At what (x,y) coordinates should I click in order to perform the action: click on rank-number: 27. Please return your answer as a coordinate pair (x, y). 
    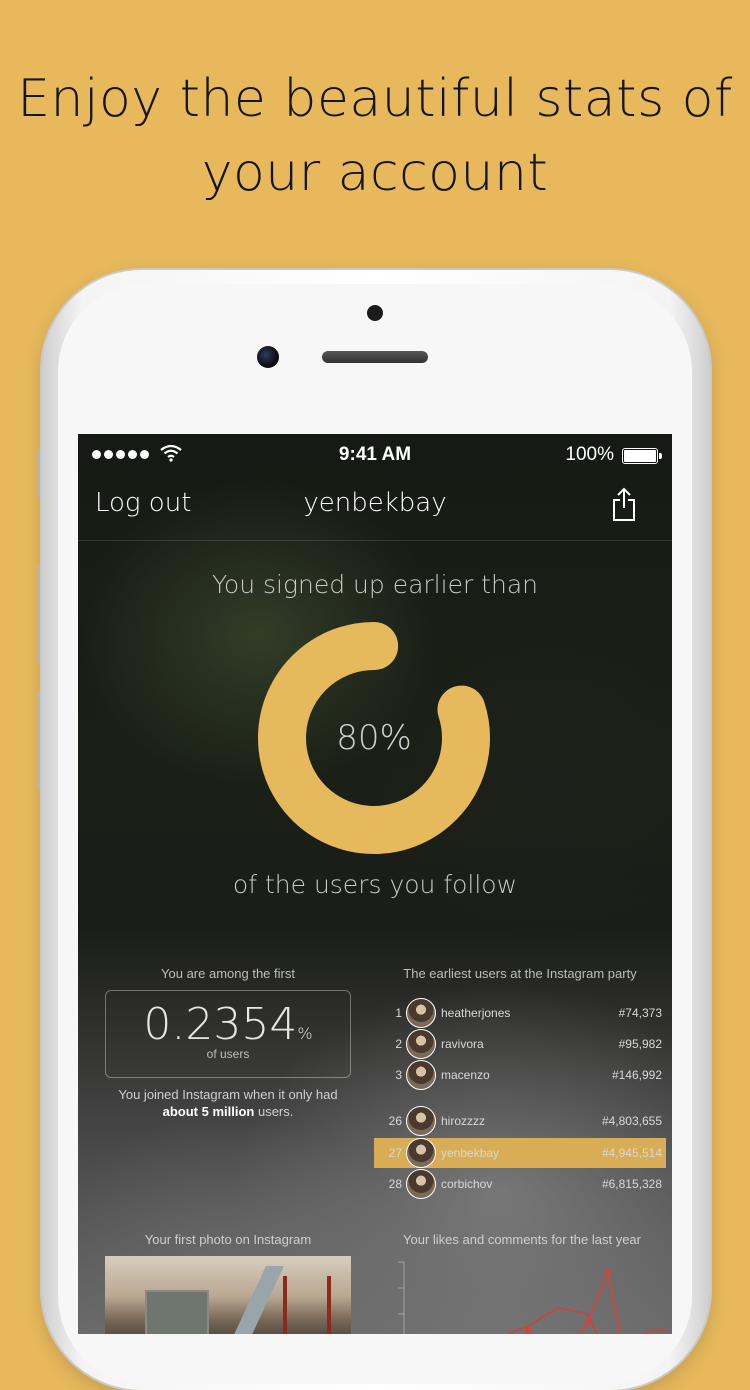
    Looking at the image, I should click on (395, 1153).